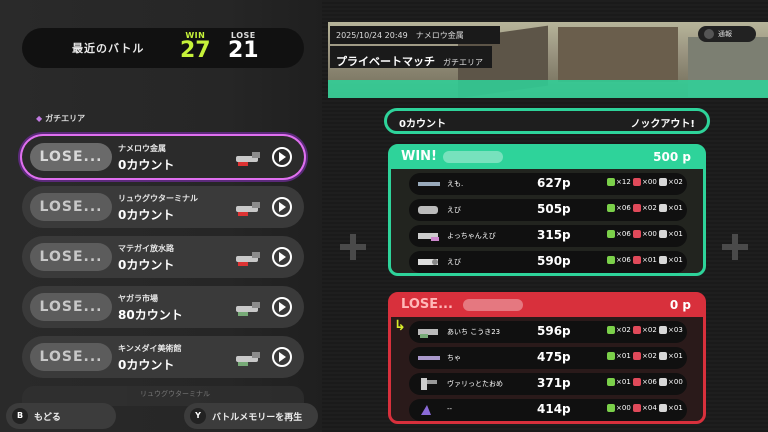  I want to click on player-points: 596p, so click(554, 331).